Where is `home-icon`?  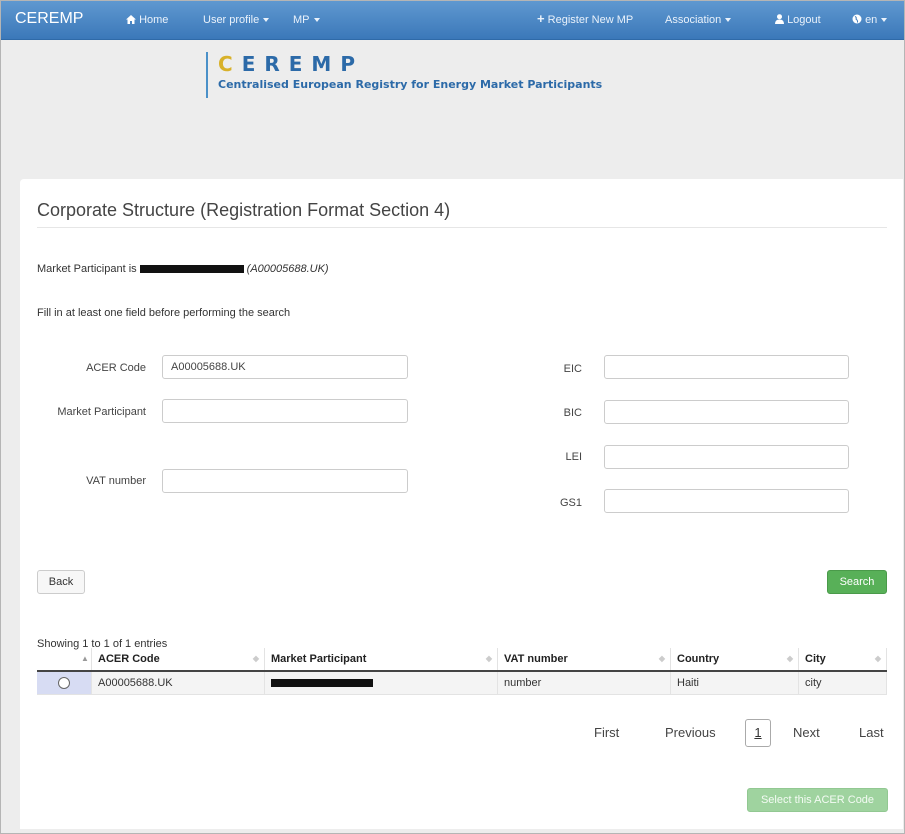
home-icon is located at coordinates (131, 19).